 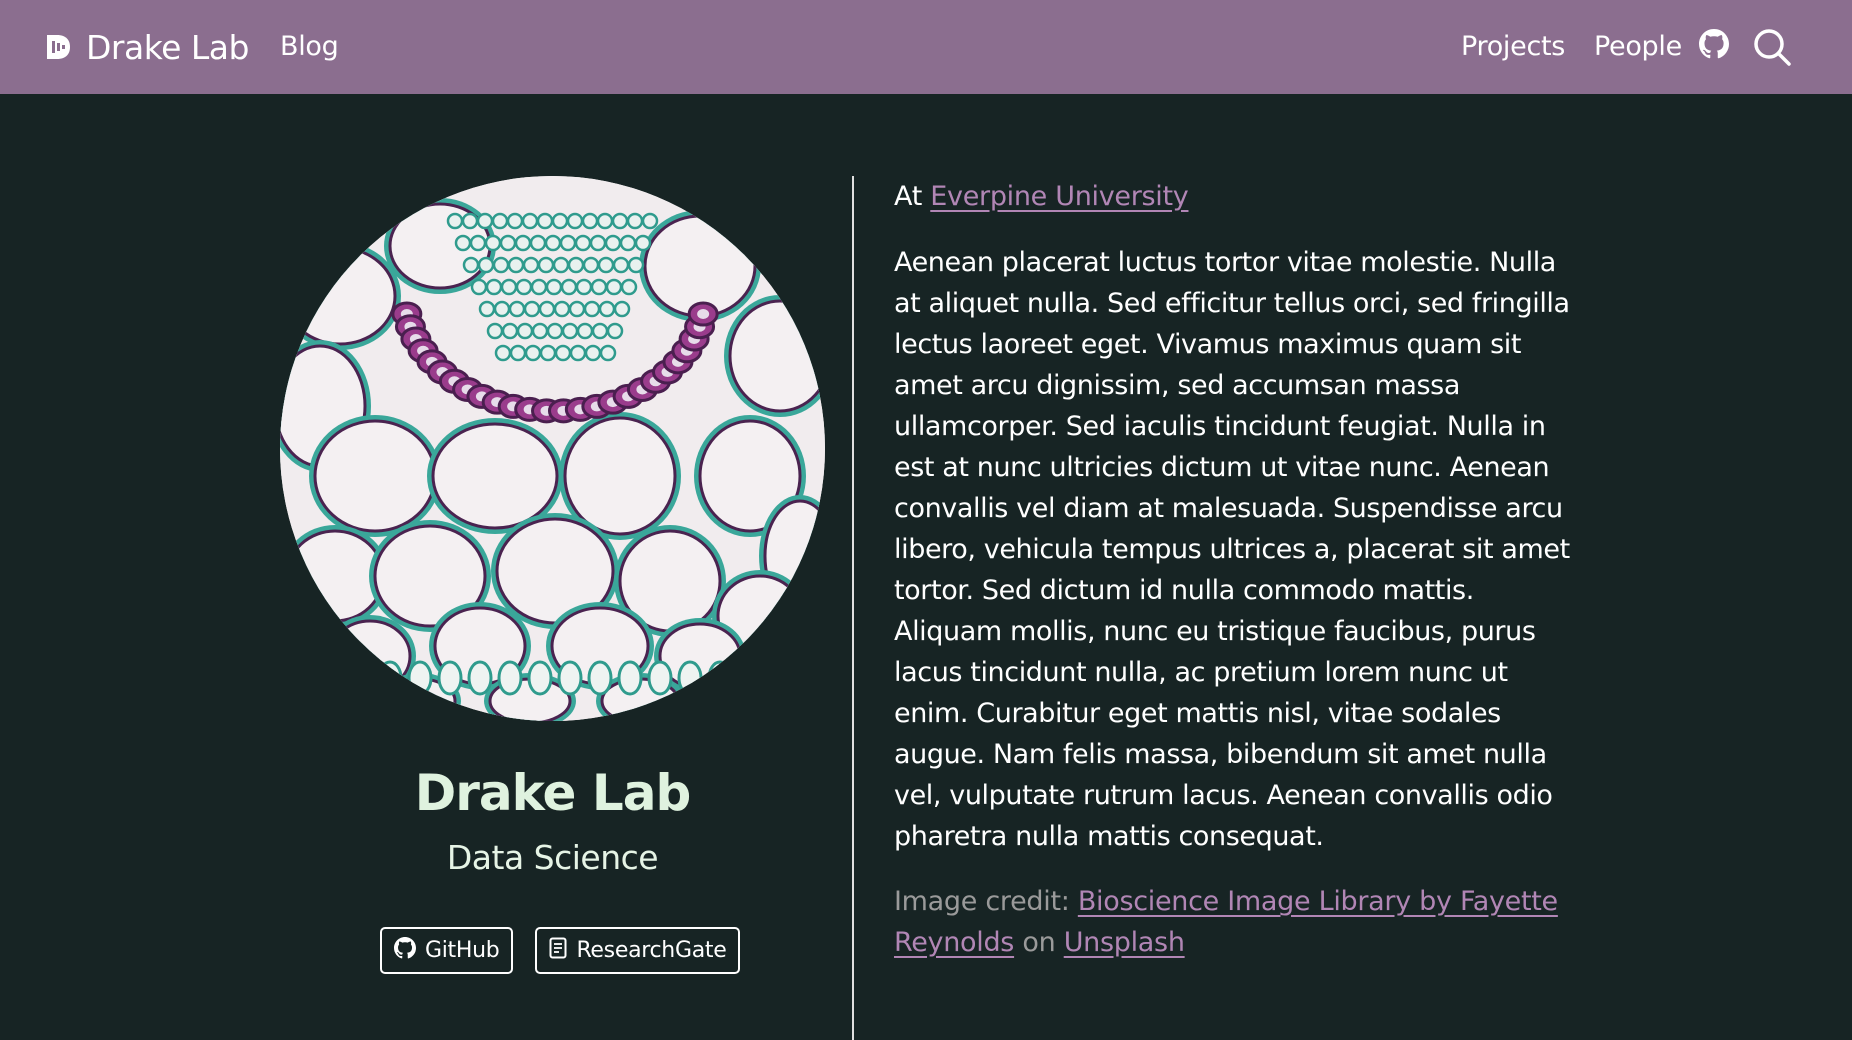 I want to click on column-divider, so click(x=853, y=608).